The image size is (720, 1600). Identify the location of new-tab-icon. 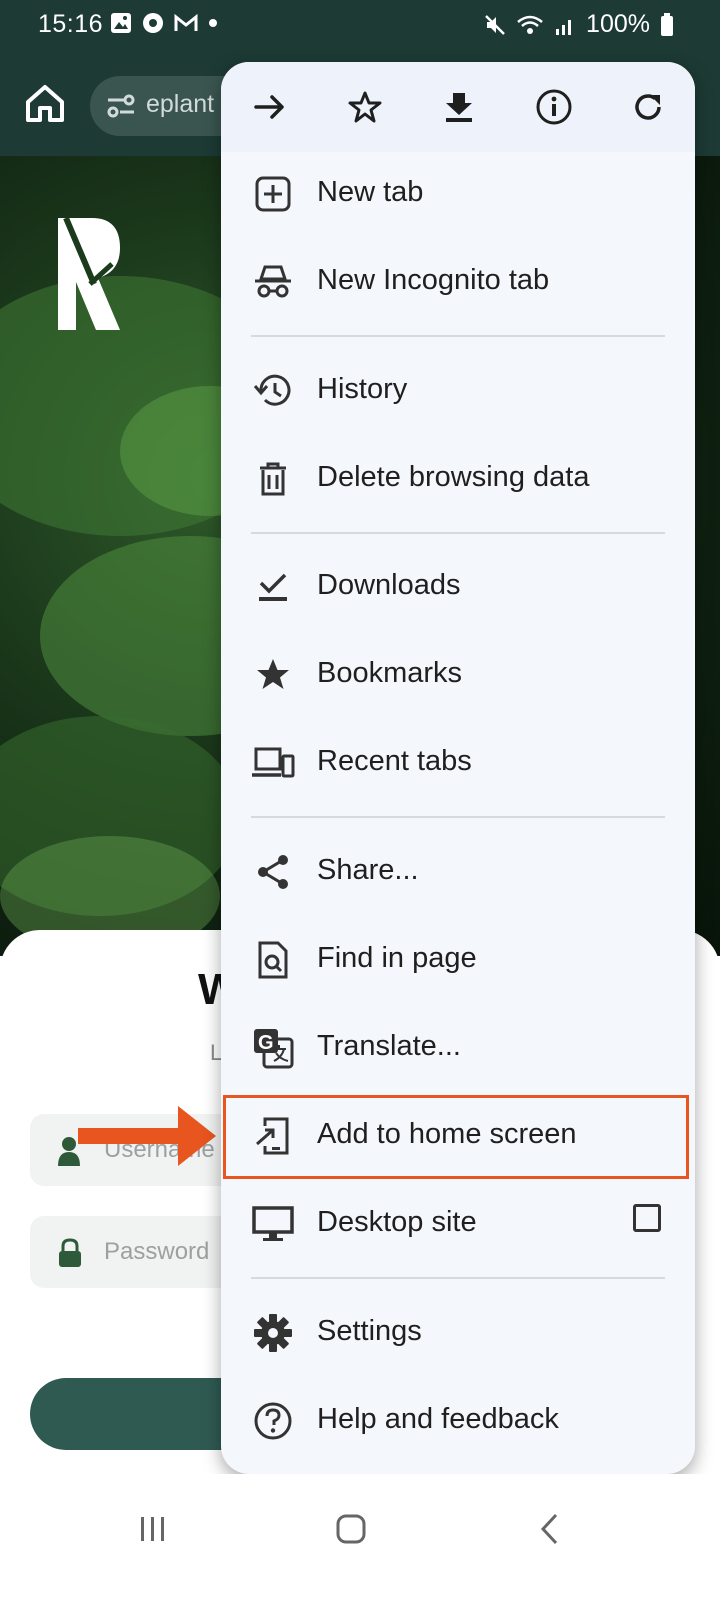
(273, 194).